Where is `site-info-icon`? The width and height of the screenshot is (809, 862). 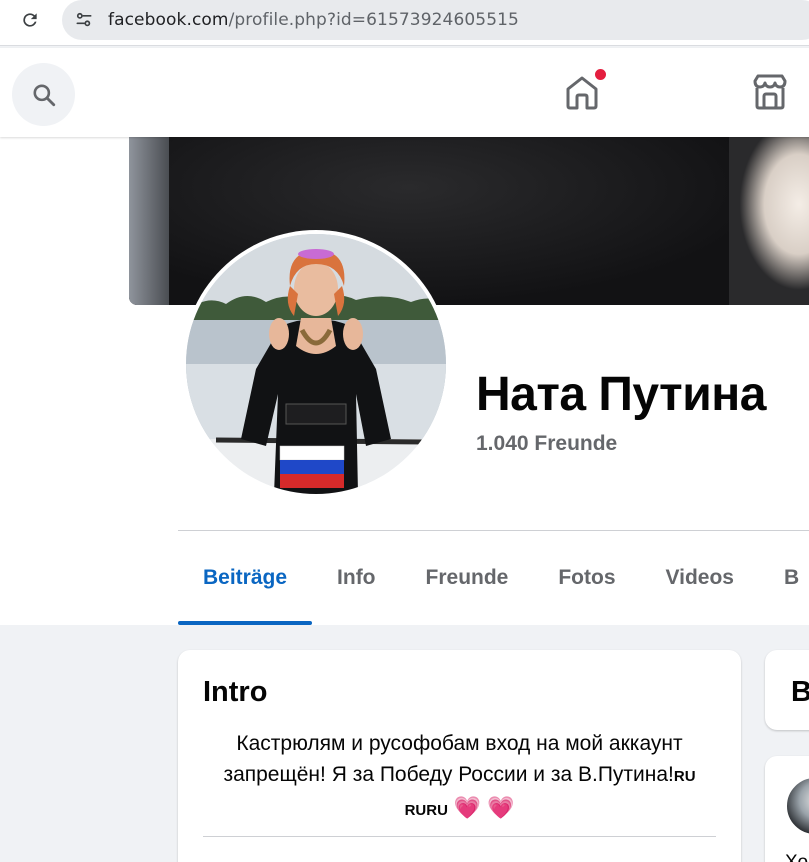 site-info-icon is located at coordinates (84, 20).